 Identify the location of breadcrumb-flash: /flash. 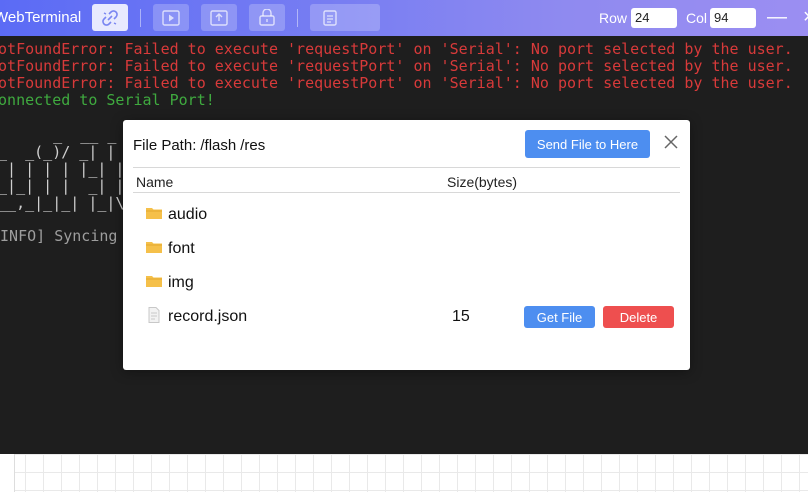
(218, 145).